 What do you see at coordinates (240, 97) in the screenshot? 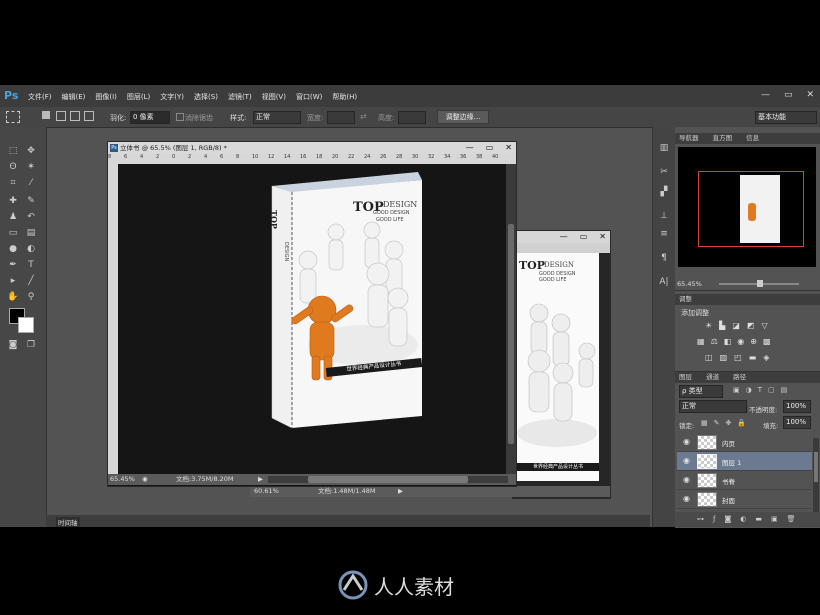
I see `menu-filter: 滤镜(T)` at bounding box center [240, 97].